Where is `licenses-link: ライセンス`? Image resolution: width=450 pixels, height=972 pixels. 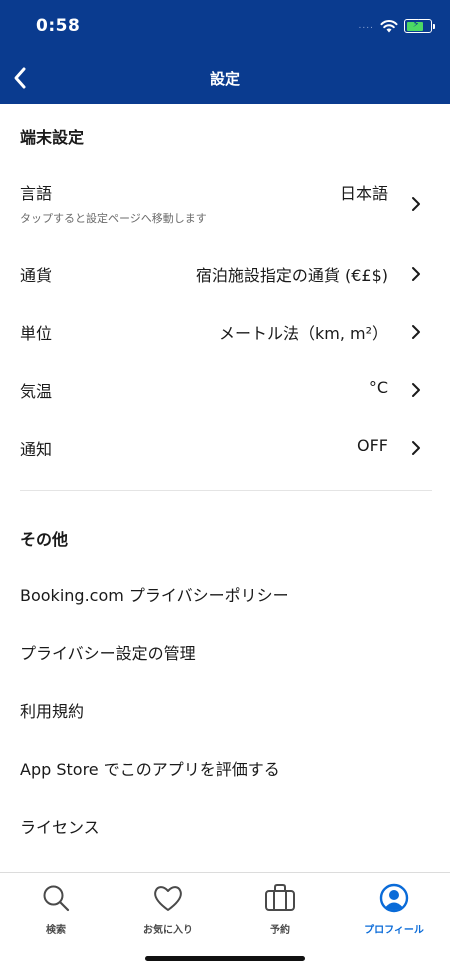 licenses-link: ライセンス is located at coordinates (60, 826).